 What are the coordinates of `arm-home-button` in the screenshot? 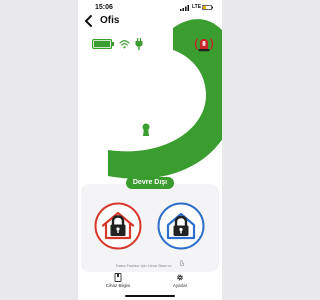 It's located at (118, 226).